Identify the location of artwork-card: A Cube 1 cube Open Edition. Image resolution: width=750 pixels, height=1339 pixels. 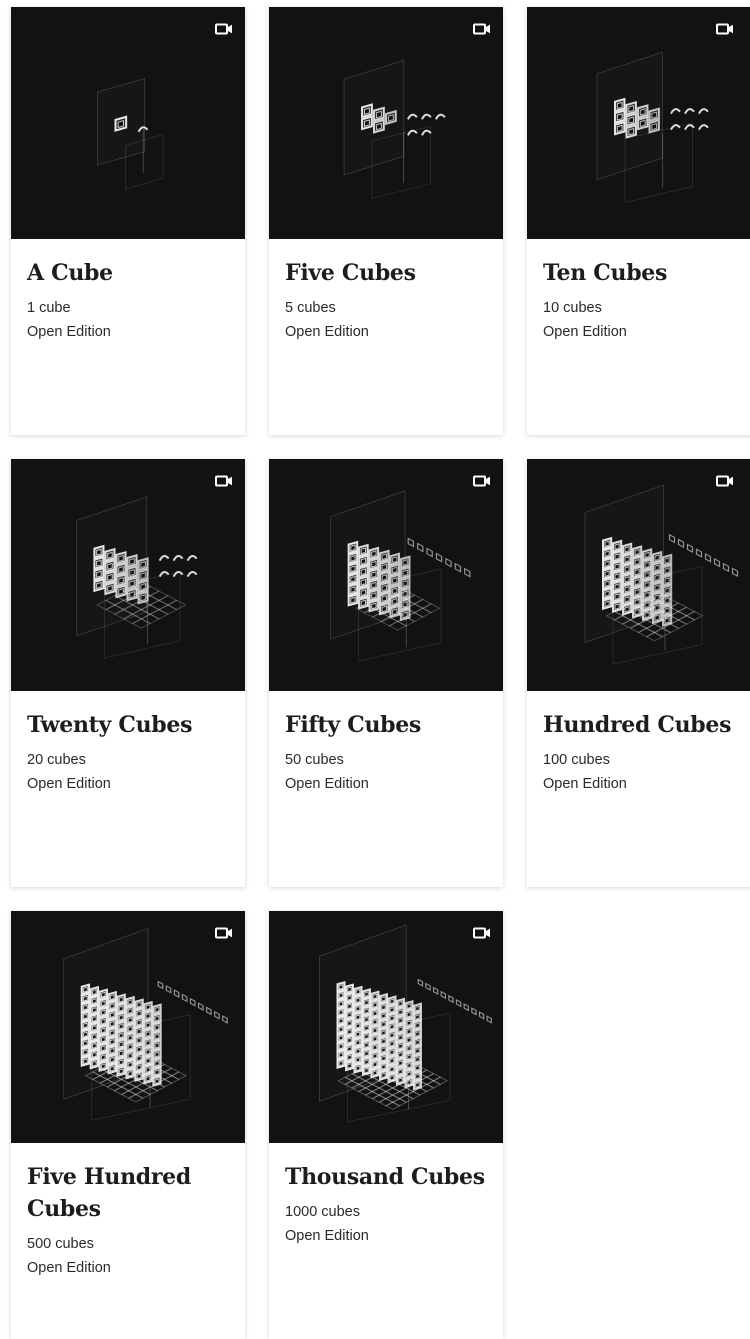
(128, 221).